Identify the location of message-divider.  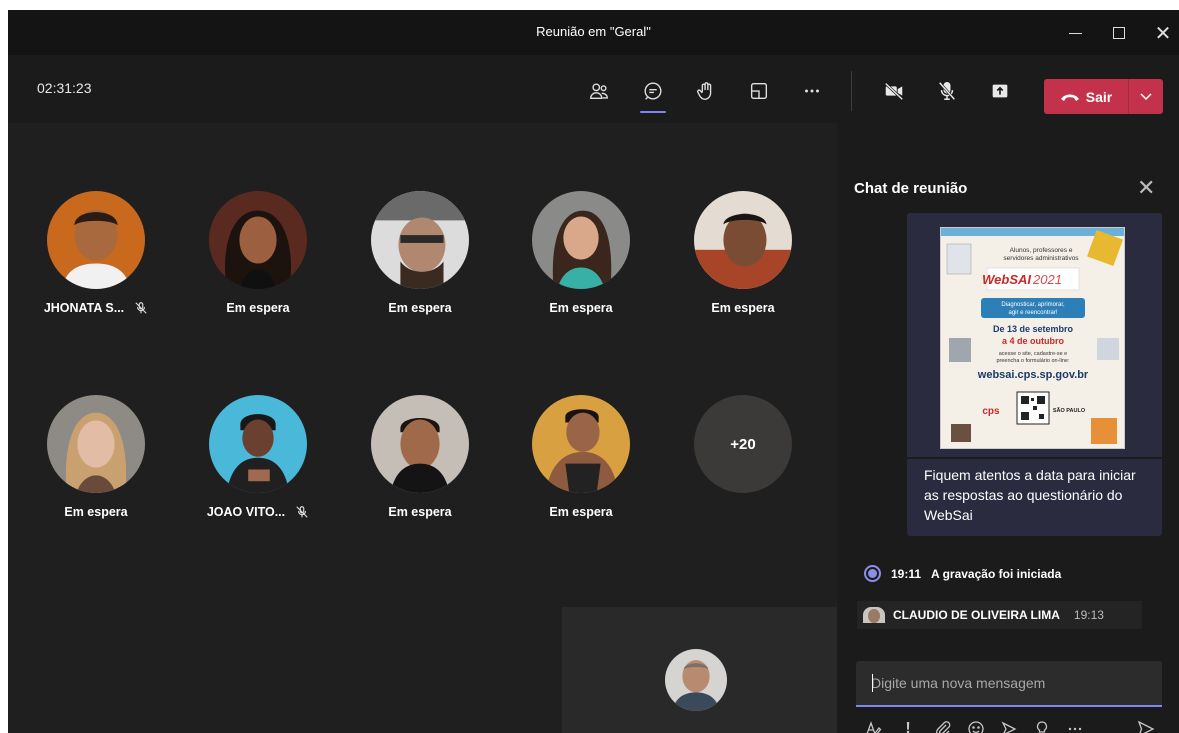
(1034, 458).